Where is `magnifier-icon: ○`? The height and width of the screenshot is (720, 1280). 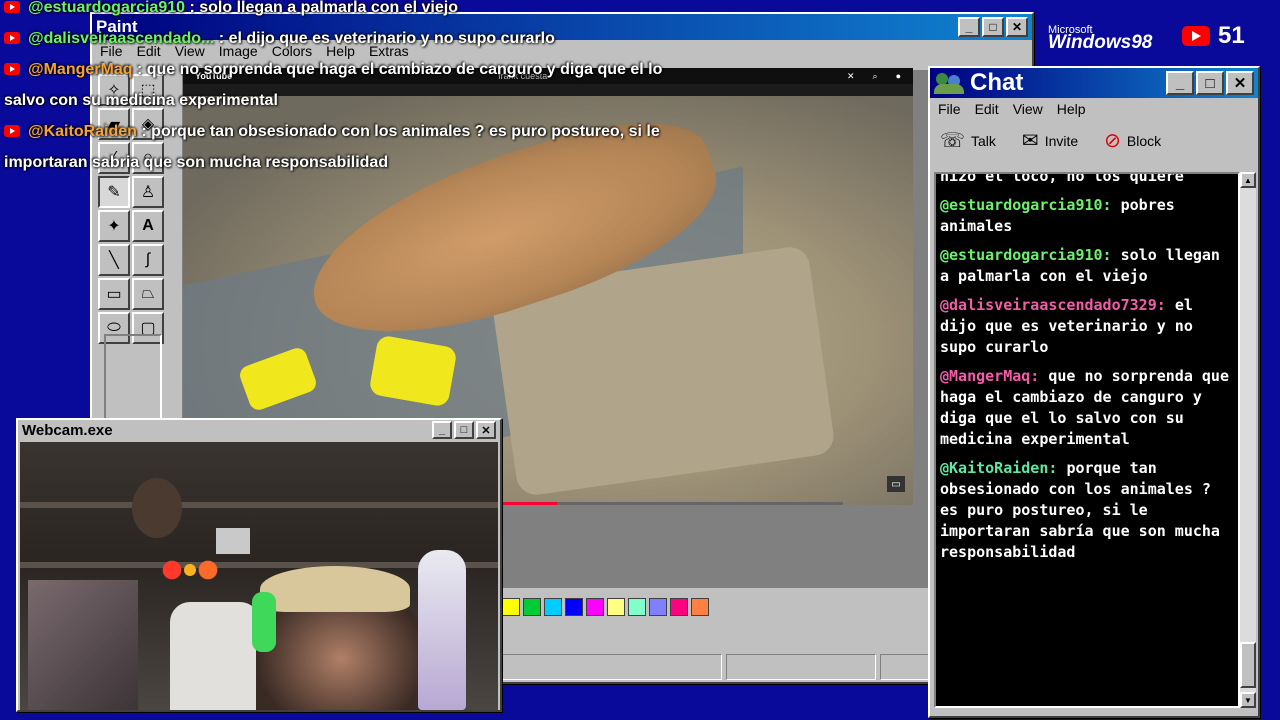
magnifier-icon: ○ is located at coordinates (148, 158).